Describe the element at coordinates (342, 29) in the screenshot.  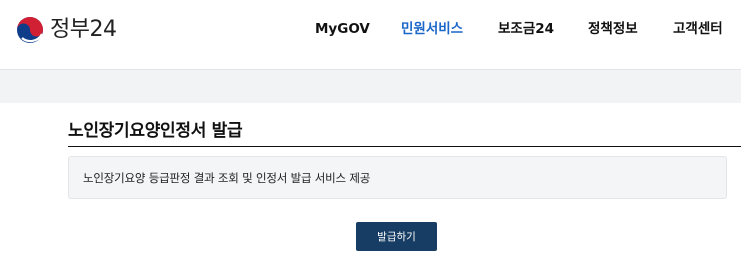
I see `nav-item-mygov: MyGOV` at that location.